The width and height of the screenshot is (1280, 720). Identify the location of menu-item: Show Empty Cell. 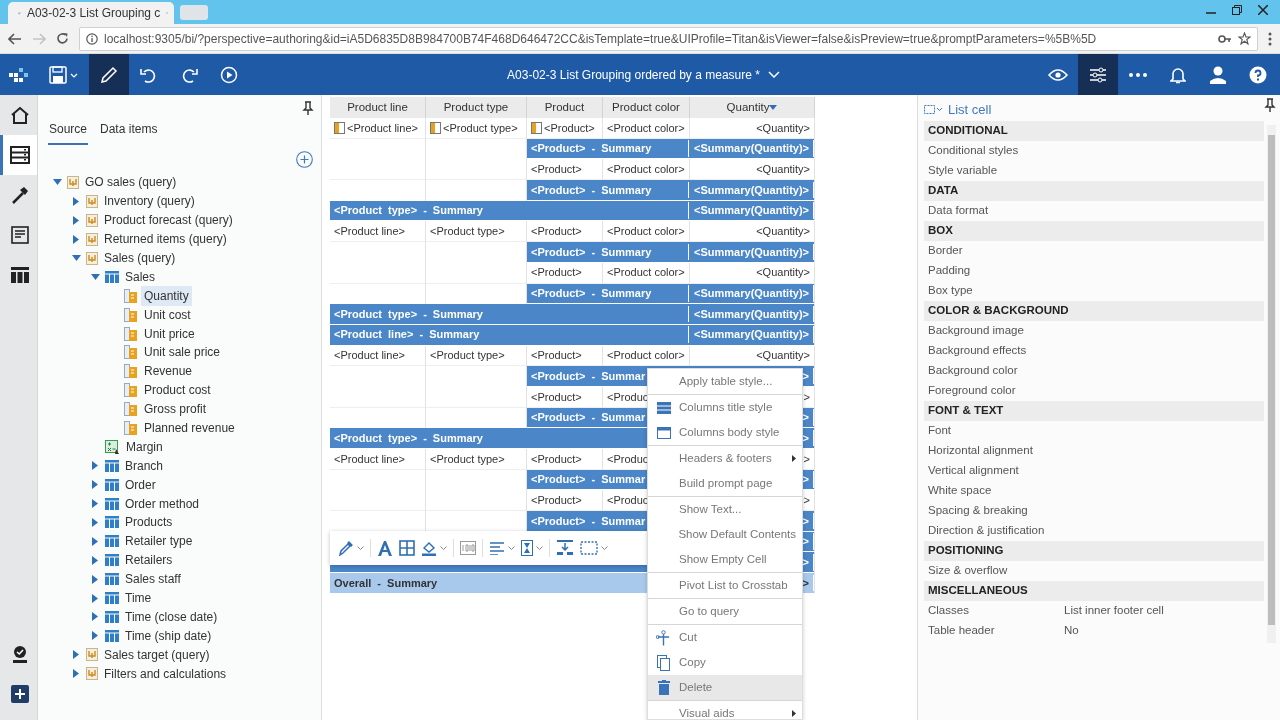
(725, 559).